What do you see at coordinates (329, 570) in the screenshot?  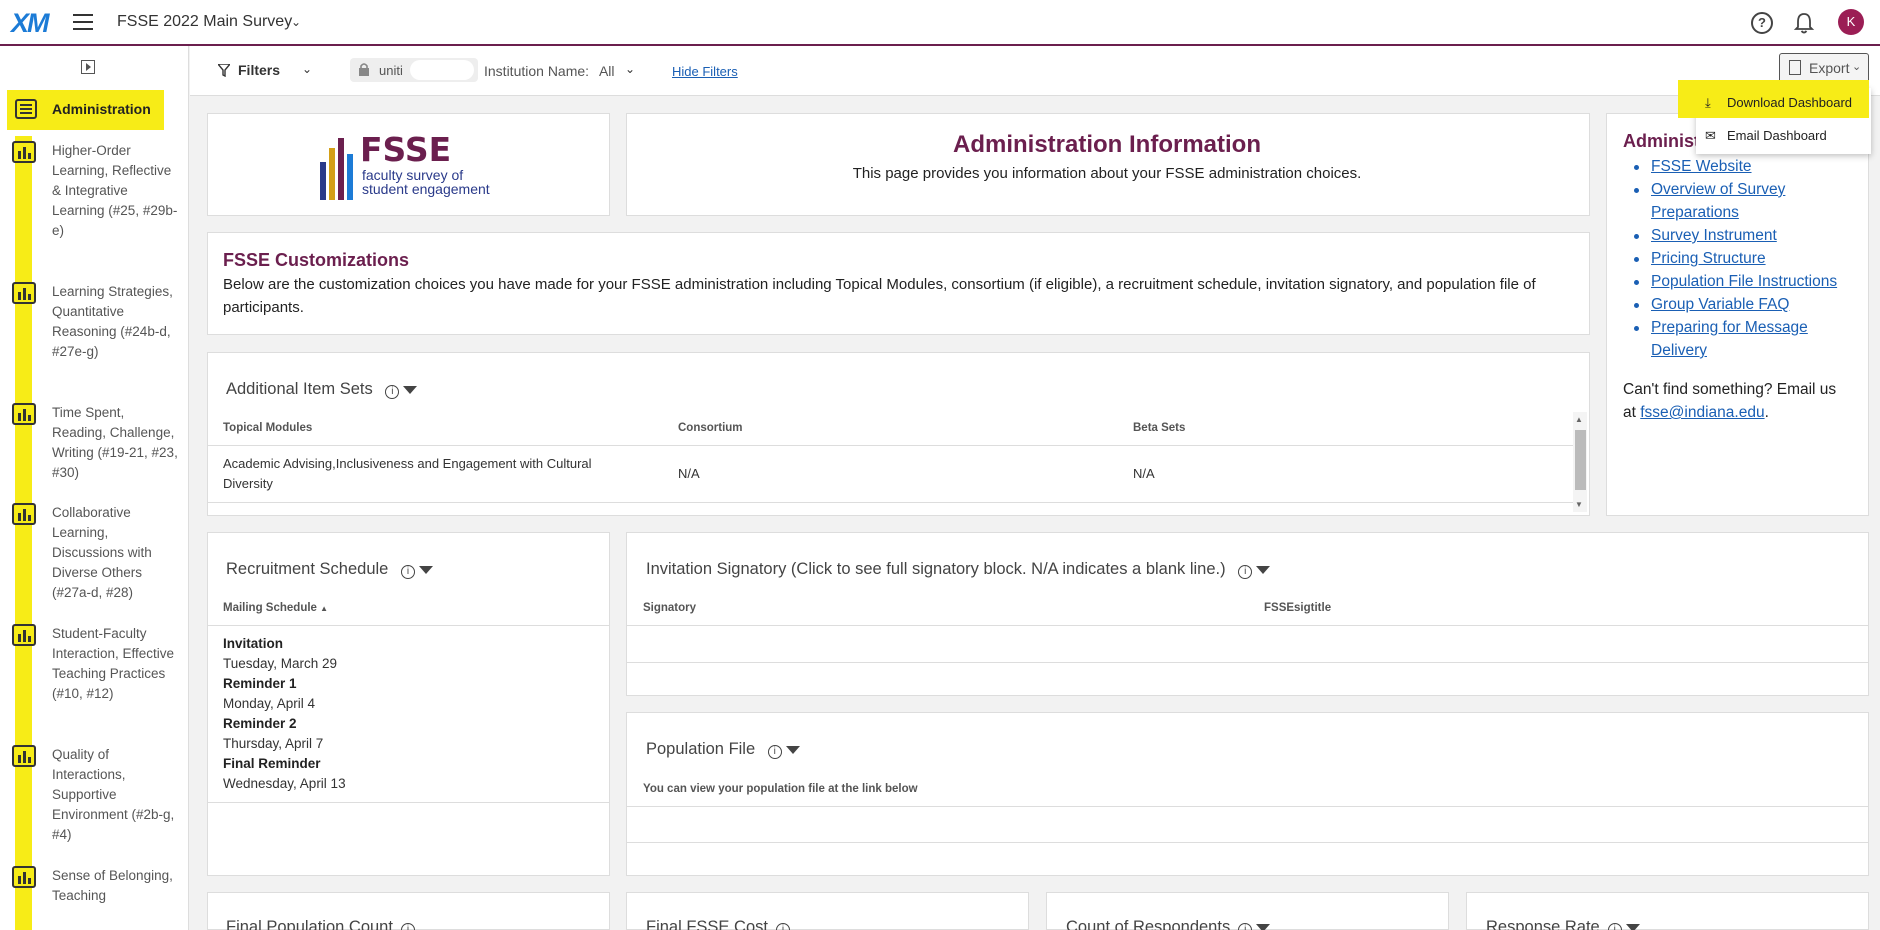 I see `recruitment-title: Recruitment Schedule i` at bounding box center [329, 570].